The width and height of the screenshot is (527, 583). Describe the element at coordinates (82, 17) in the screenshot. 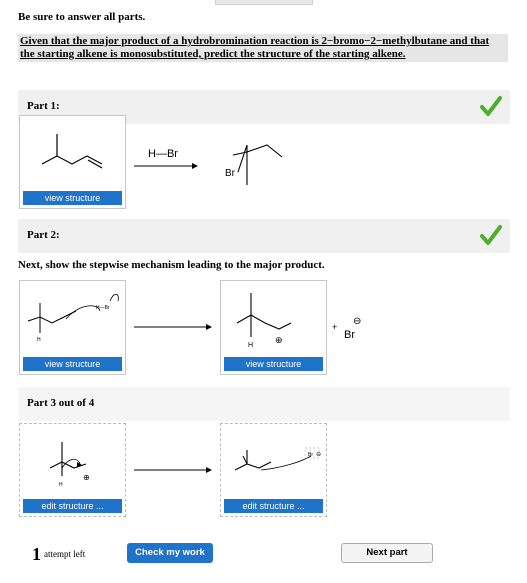

I see `intro-text: Be sure to answer all parts.` at that location.